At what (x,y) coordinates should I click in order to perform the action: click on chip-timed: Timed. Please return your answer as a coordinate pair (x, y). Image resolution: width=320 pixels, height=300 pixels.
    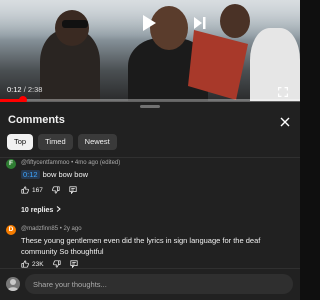
    Looking at the image, I should click on (55, 142).